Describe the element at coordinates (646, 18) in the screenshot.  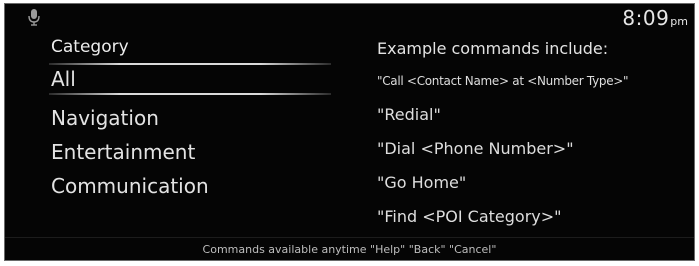
I see `clock-time: 8:09` at that location.